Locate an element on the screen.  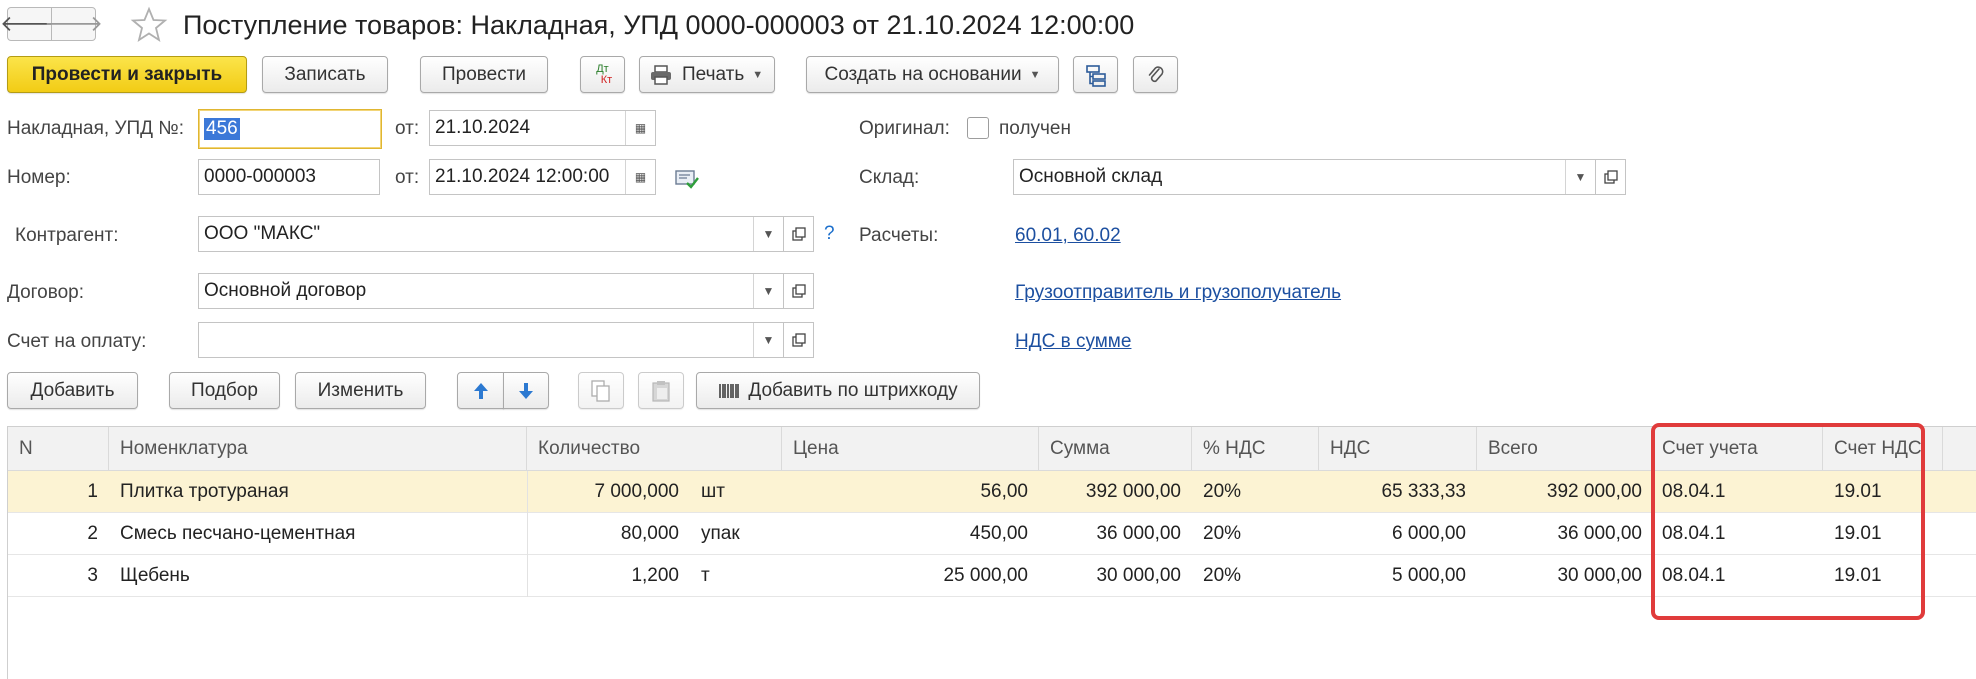
row-sum: 30 000,00 is located at coordinates (1138, 575).